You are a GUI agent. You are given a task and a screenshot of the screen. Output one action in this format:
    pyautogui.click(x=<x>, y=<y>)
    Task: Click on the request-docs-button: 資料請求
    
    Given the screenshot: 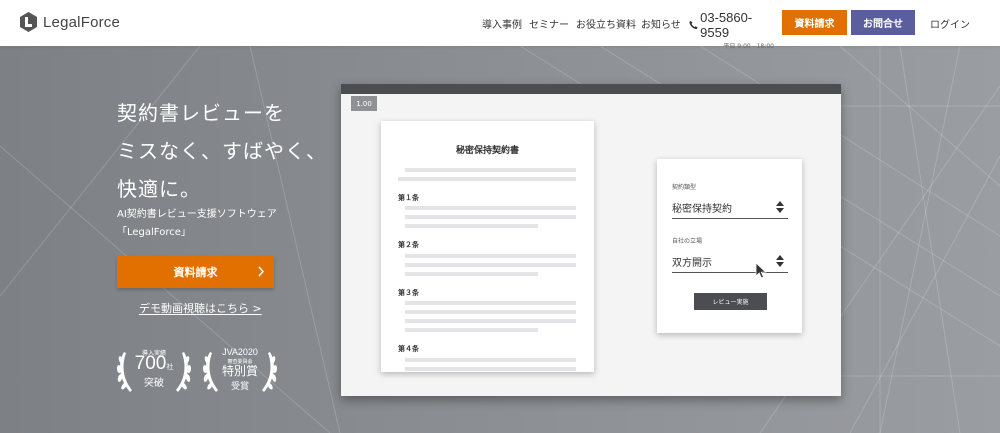 What is the action you would take?
    pyautogui.click(x=814, y=22)
    